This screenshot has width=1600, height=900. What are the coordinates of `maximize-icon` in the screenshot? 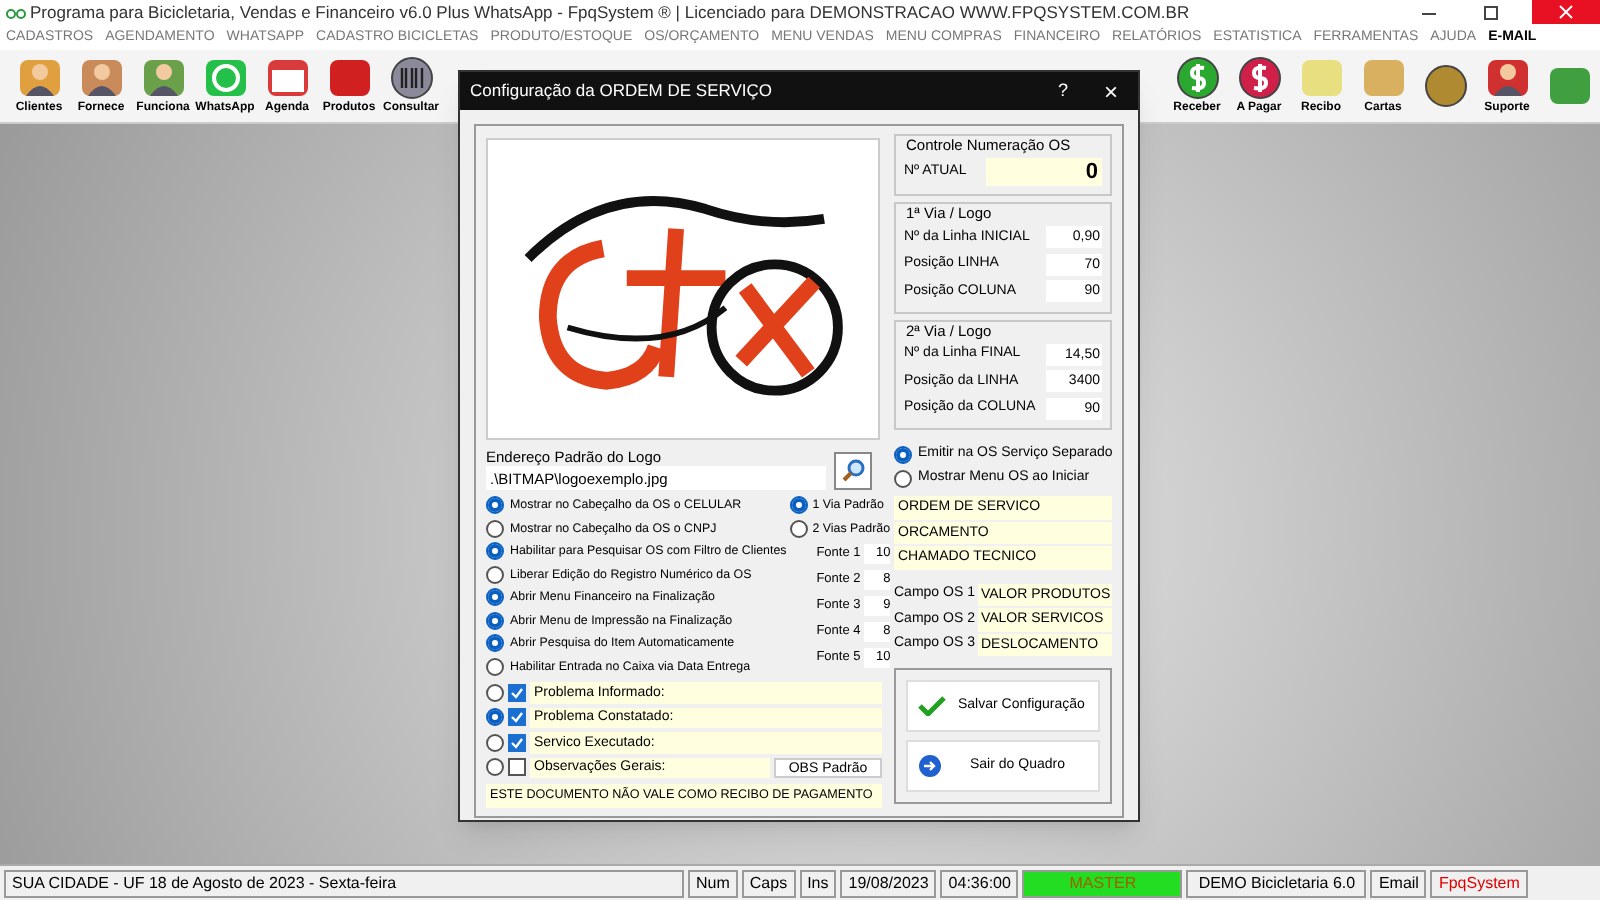 It's located at (1491, 12).